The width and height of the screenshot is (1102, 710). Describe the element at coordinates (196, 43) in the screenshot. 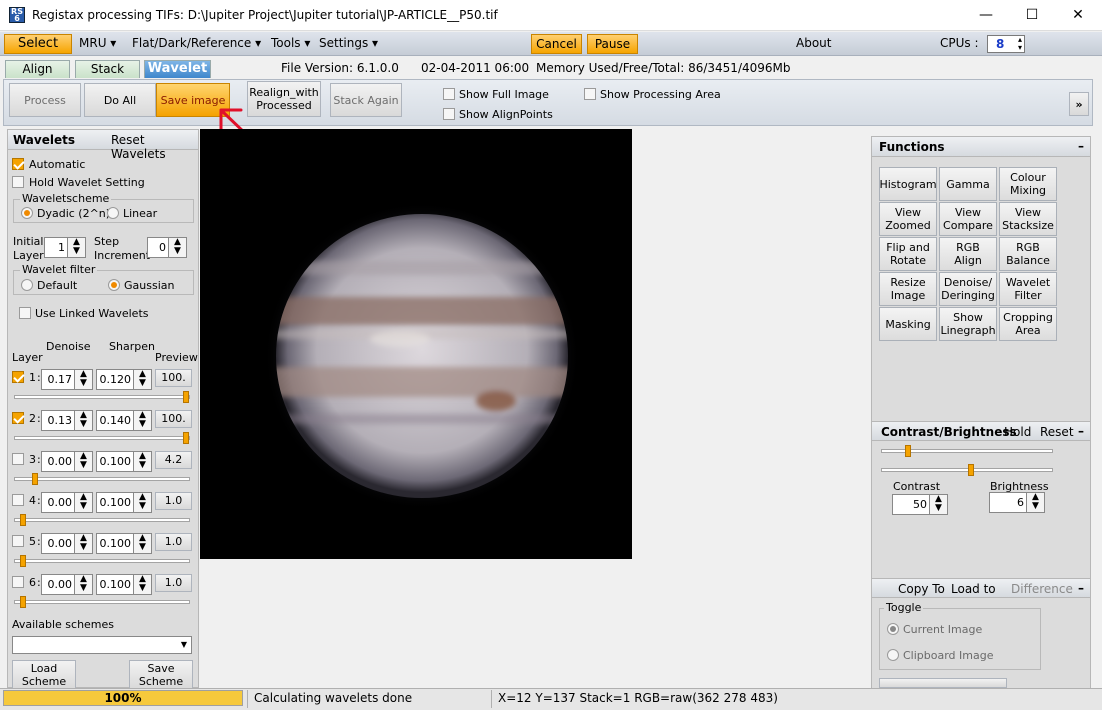

I see `flat-dark-reference-menu: Flat/Dark/Reference ▾` at that location.